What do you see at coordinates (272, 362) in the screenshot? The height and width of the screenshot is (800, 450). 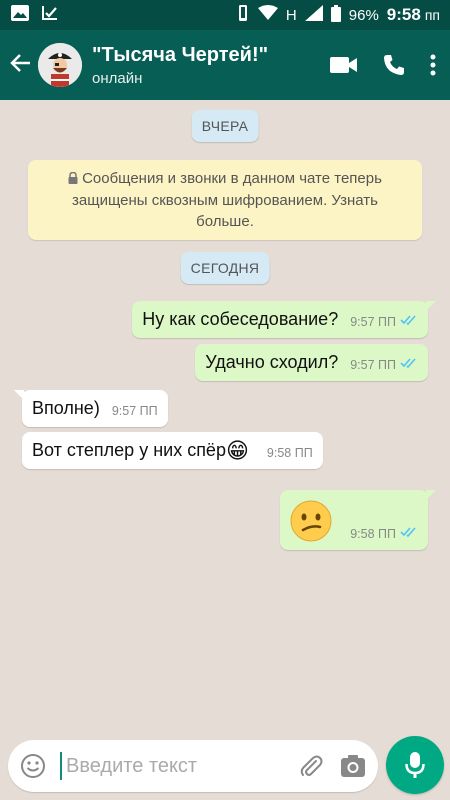 I see `message-text: Удачно сходил?` at bounding box center [272, 362].